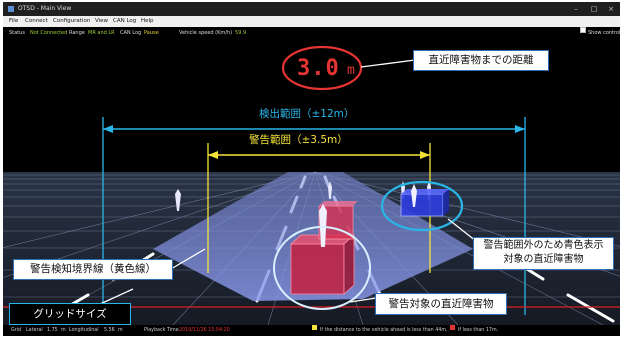 This screenshot has height=338, width=623. What do you see at coordinates (206, 33) in the screenshot?
I see `speed-label: Vehicle speed (Km/h)` at bounding box center [206, 33].